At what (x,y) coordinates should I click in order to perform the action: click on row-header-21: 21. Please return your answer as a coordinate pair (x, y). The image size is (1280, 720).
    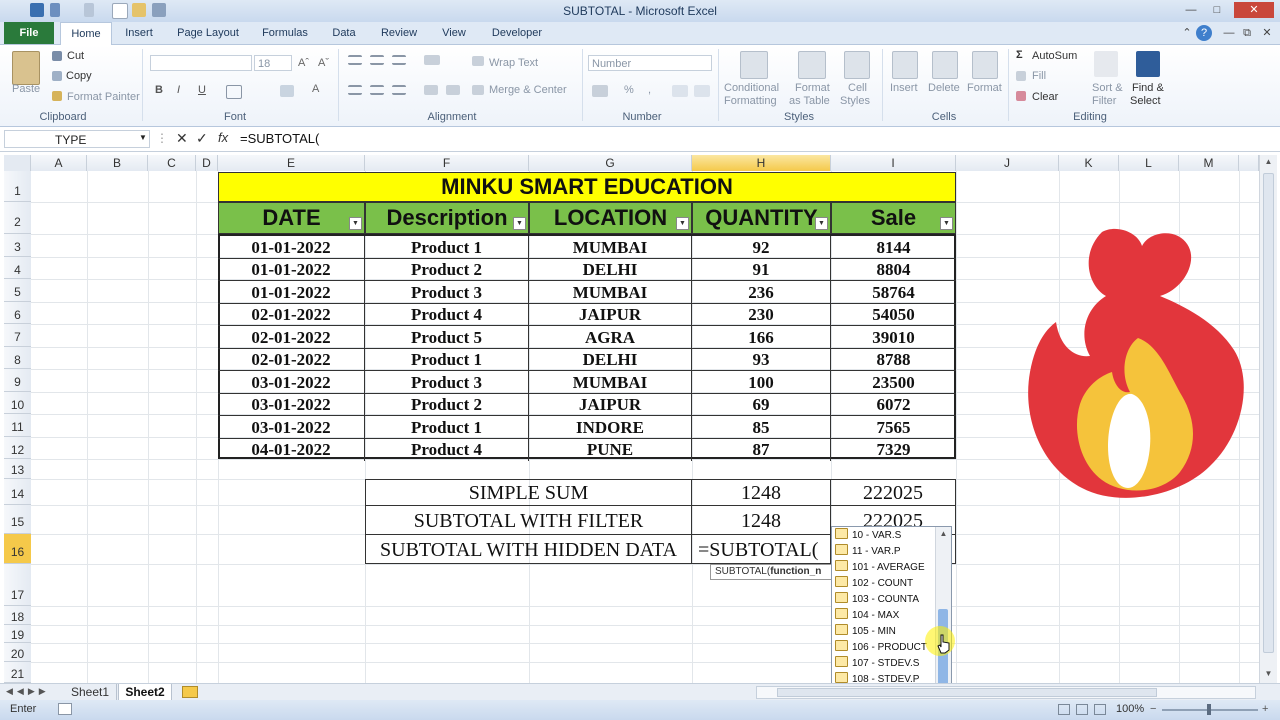
    Looking at the image, I should click on (17, 672).